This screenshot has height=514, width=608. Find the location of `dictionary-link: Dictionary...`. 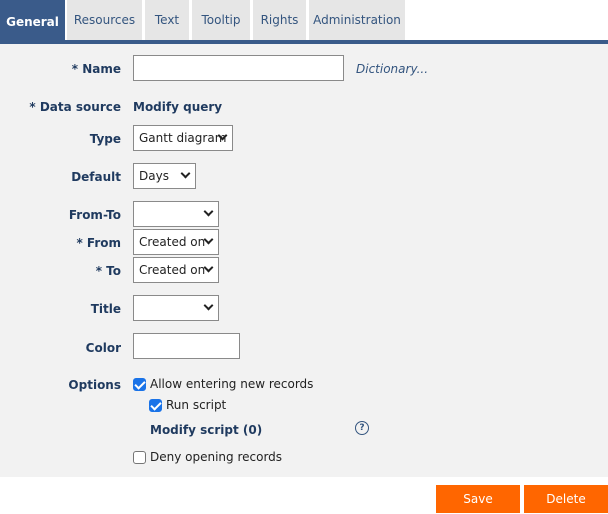

dictionary-link: Dictionary... is located at coordinates (392, 69).